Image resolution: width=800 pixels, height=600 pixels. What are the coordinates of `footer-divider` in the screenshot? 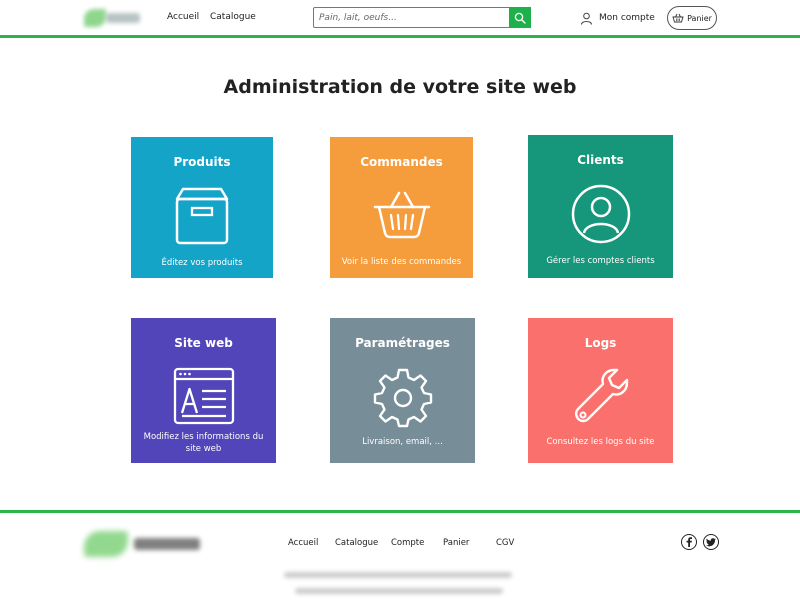 It's located at (400, 511).